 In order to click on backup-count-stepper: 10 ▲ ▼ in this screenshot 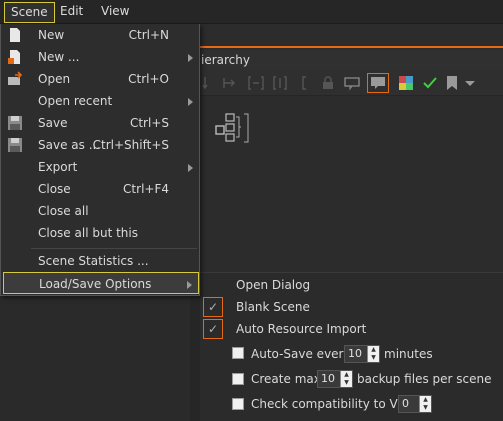, I will do `click(335, 379)`.